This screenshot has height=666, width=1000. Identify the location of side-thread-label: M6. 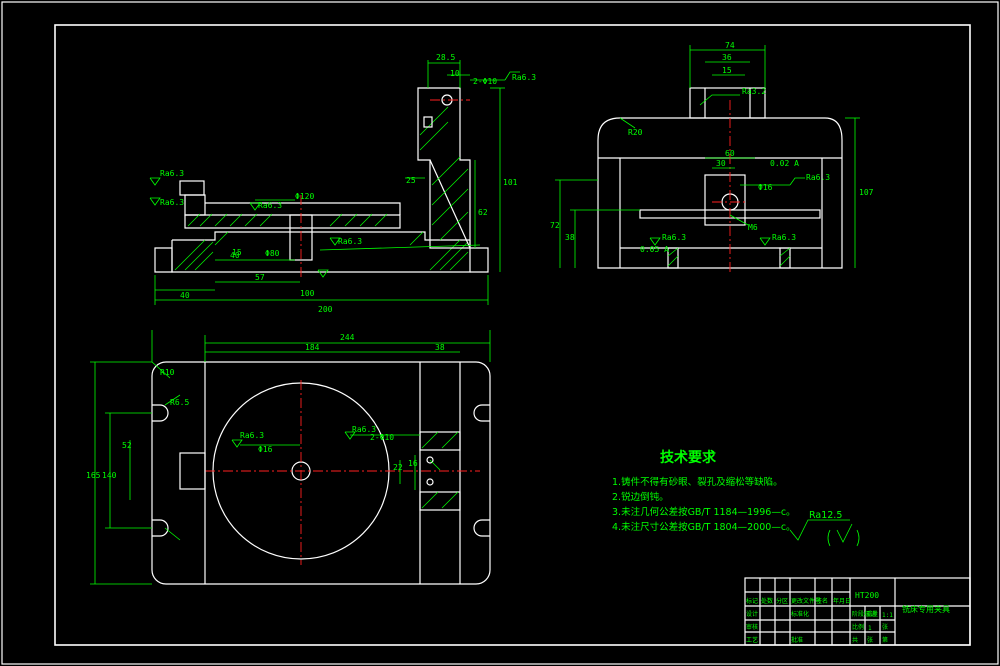
(753, 227).